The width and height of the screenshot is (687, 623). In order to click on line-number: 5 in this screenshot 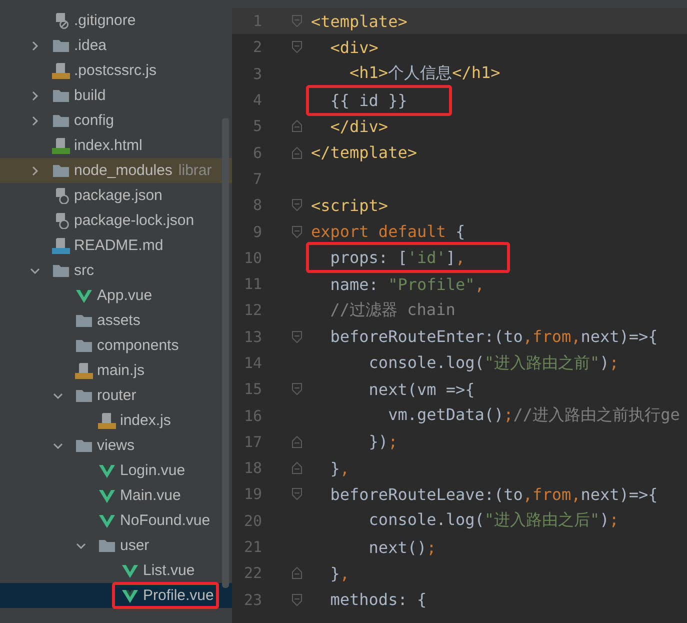, I will do `click(257, 126)`.